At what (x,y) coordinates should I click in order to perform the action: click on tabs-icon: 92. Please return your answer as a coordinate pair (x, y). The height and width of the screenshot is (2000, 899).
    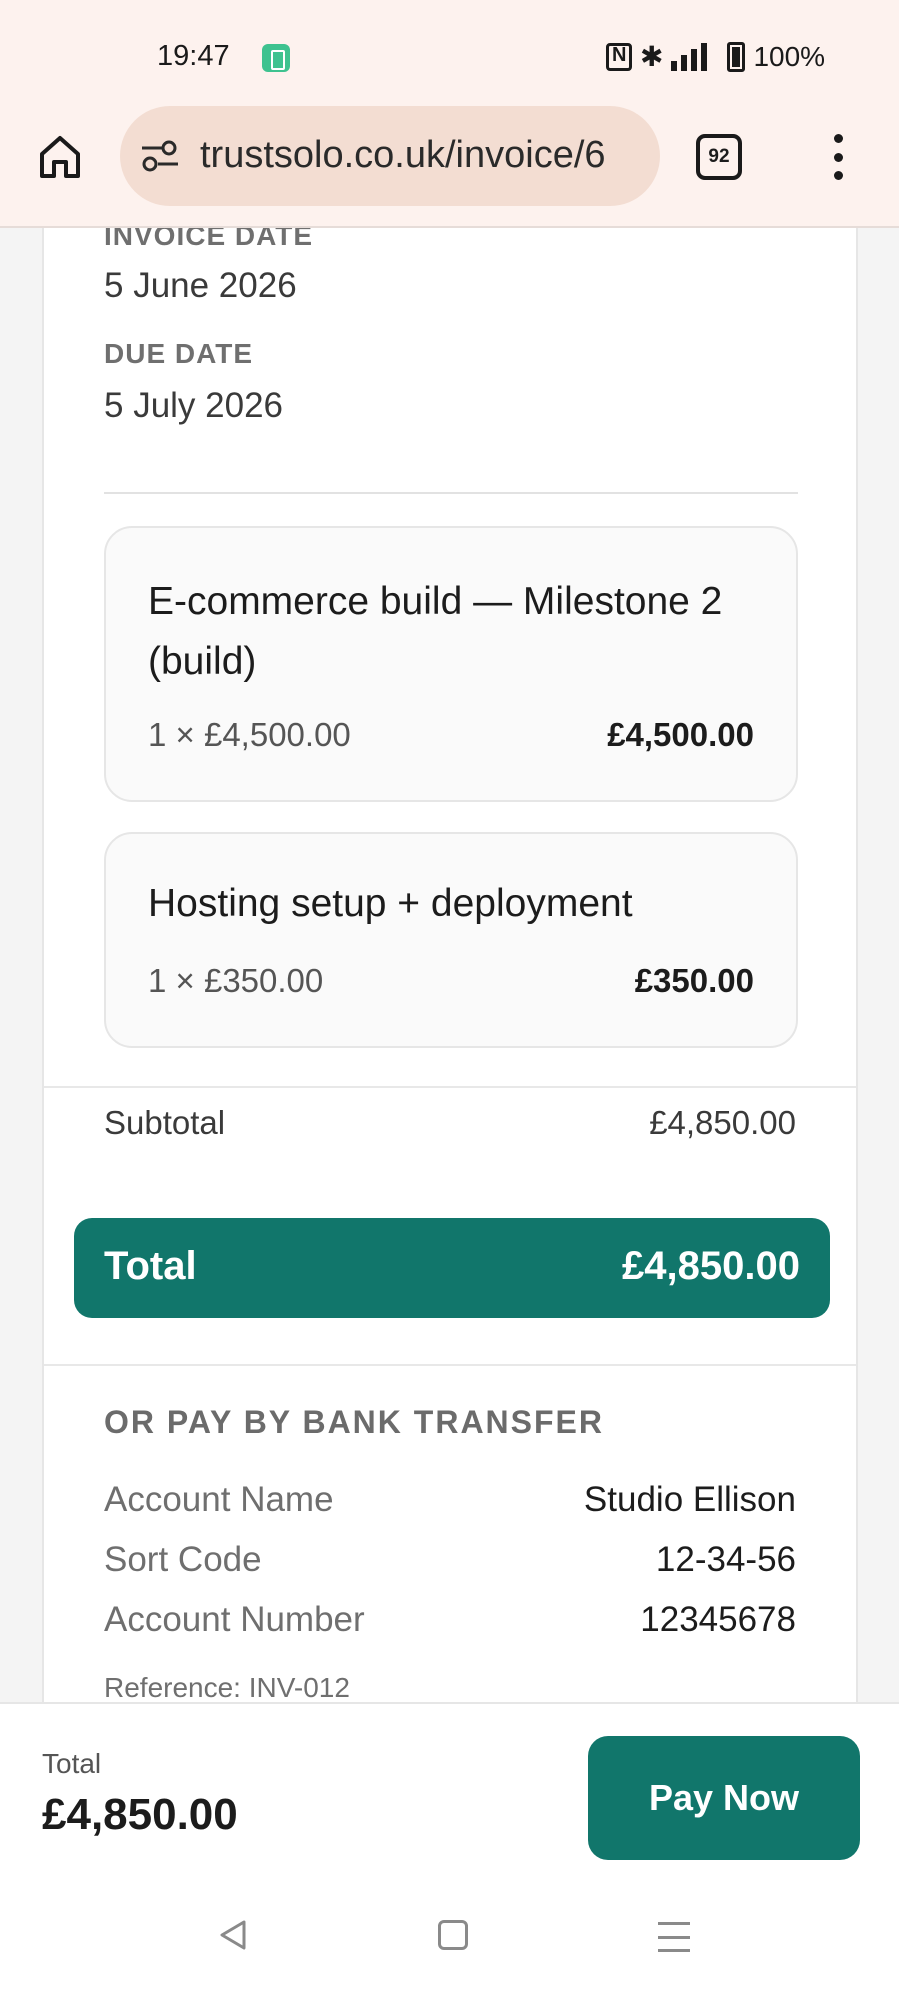
    Looking at the image, I should click on (719, 157).